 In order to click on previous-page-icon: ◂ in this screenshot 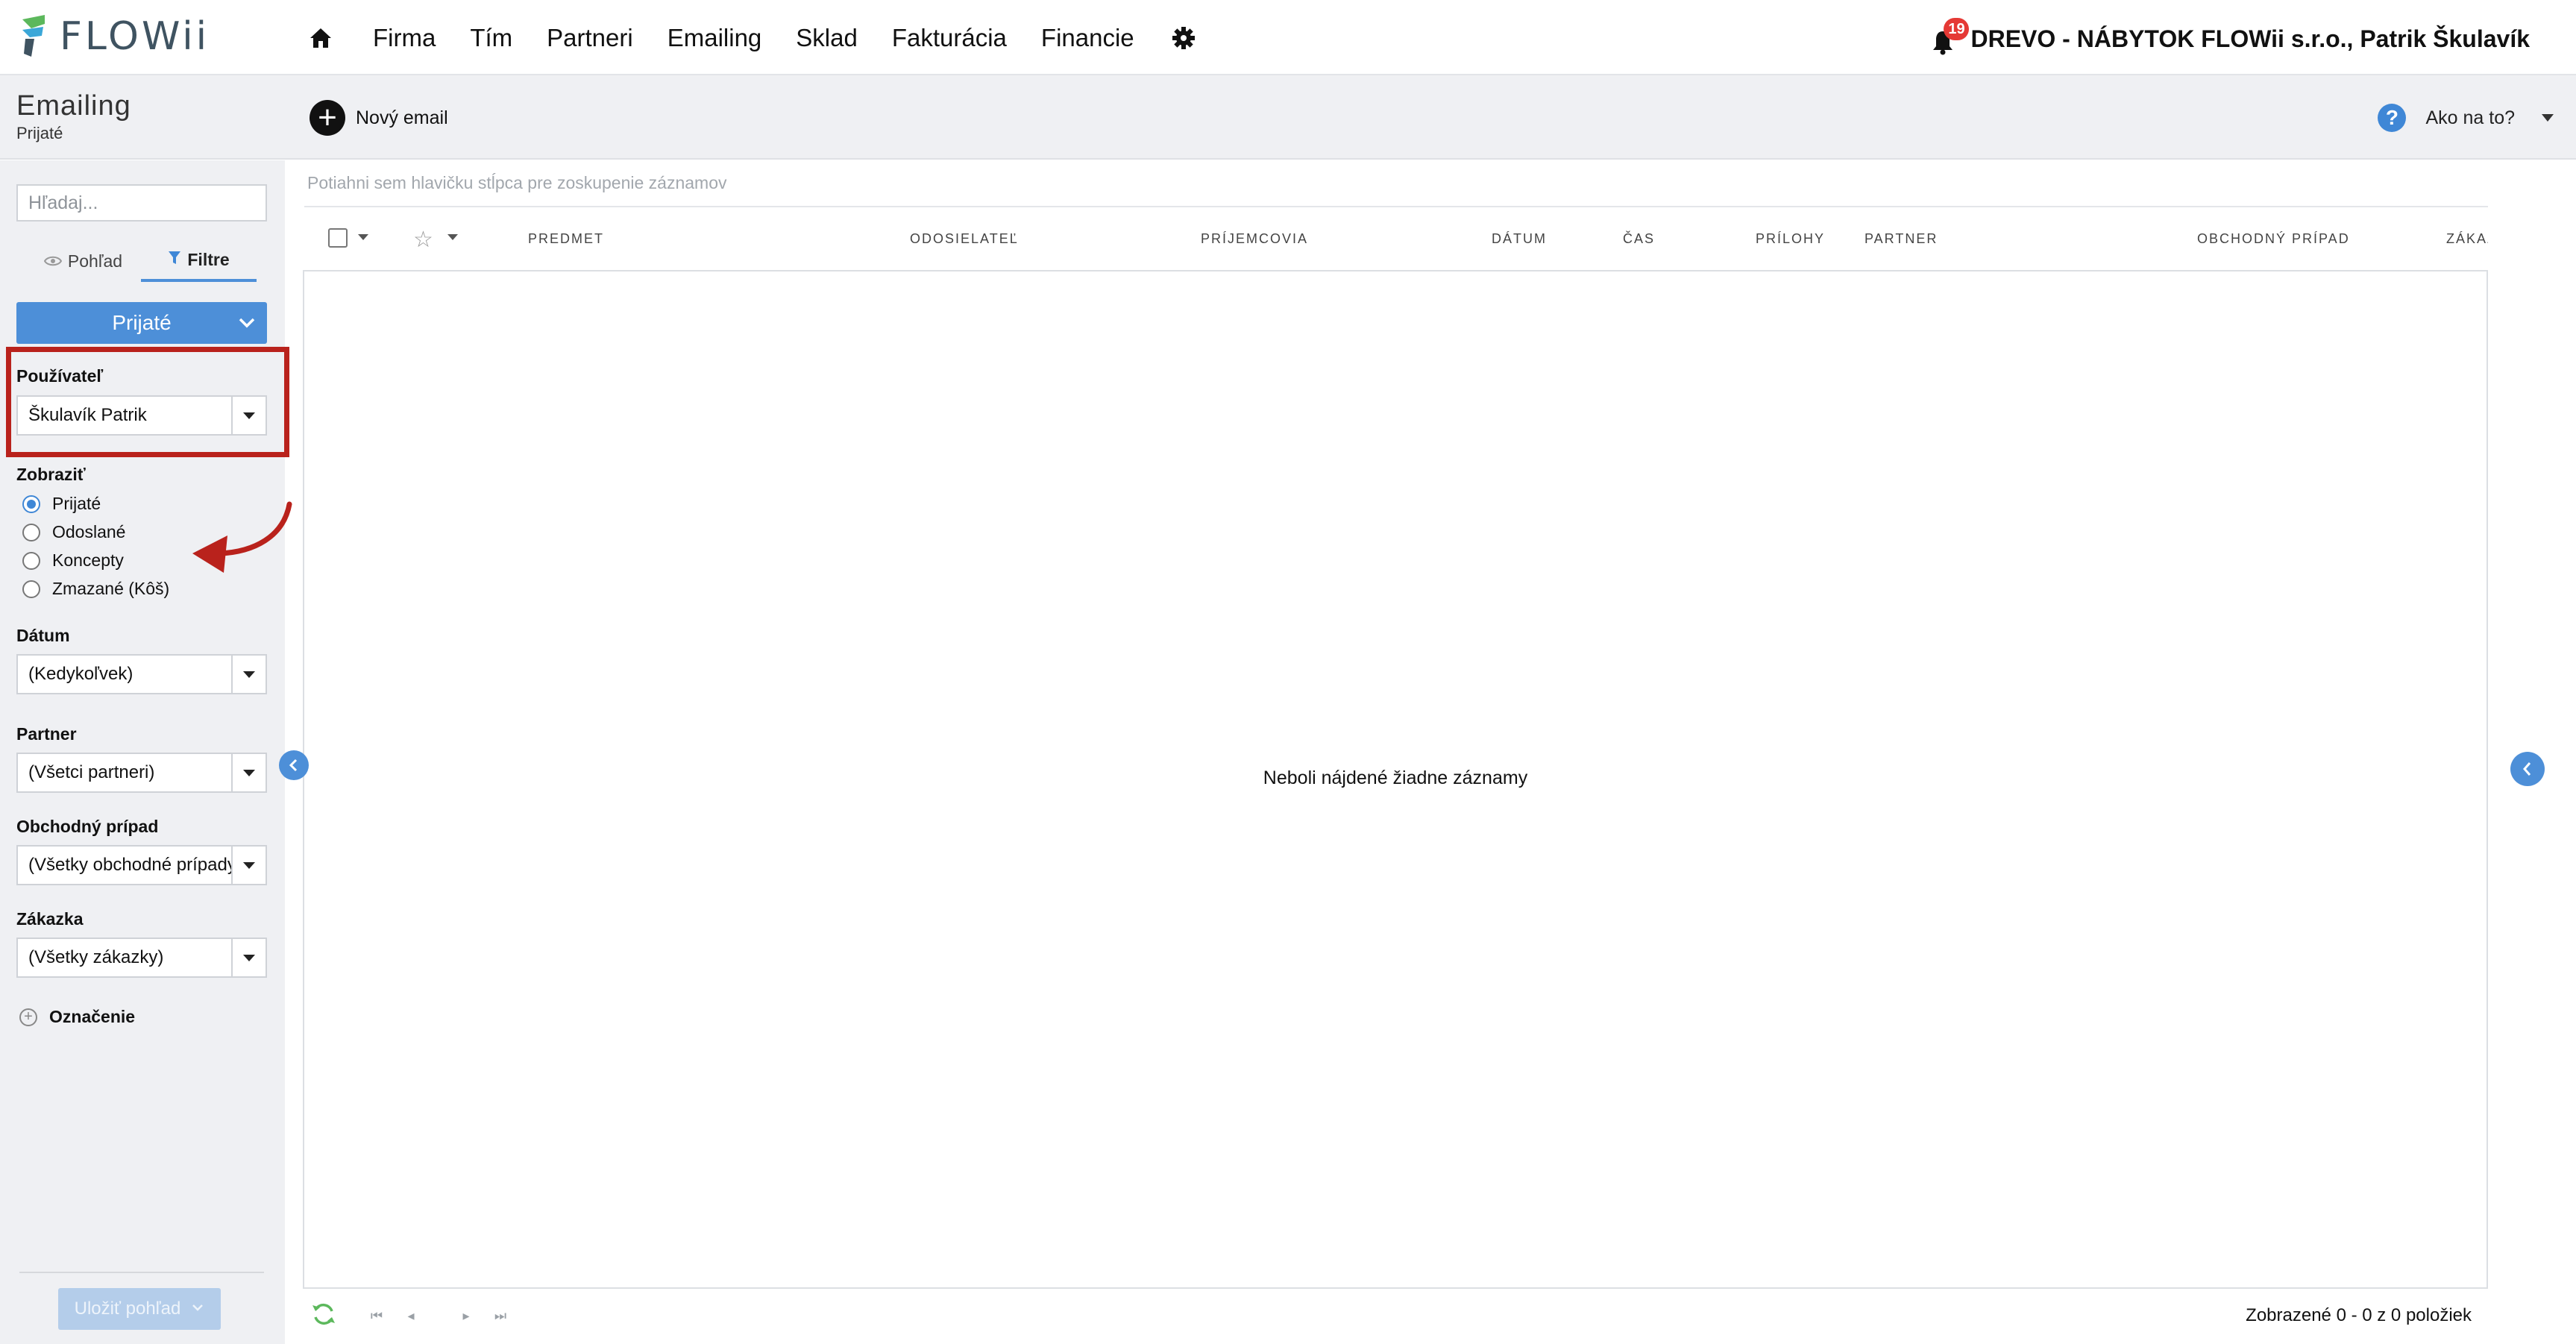, I will do `click(411, 1315)`.